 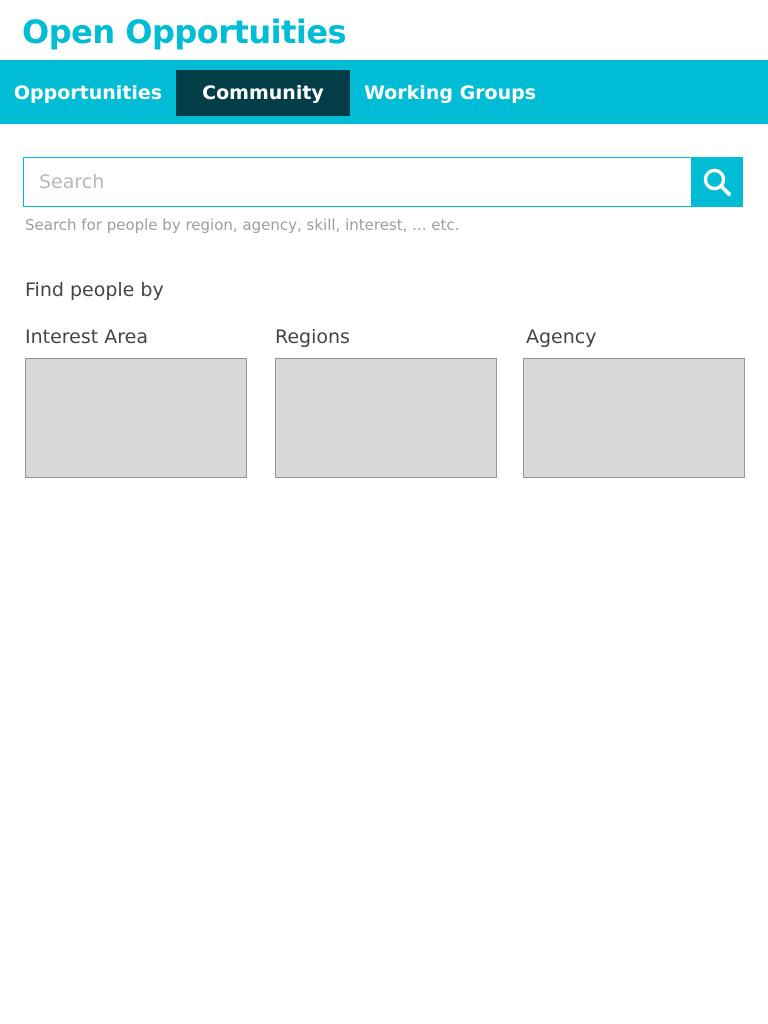 I want to click on search-button, so click(x=717, y=182).